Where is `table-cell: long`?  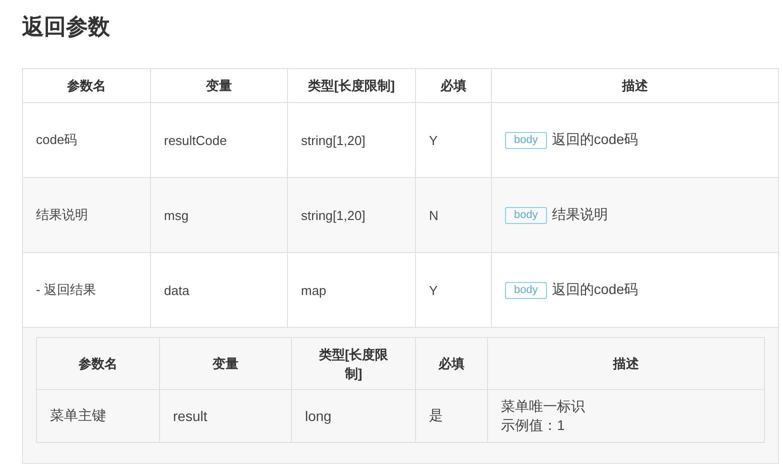 table-cell: long is located at coordinates (354, 416).